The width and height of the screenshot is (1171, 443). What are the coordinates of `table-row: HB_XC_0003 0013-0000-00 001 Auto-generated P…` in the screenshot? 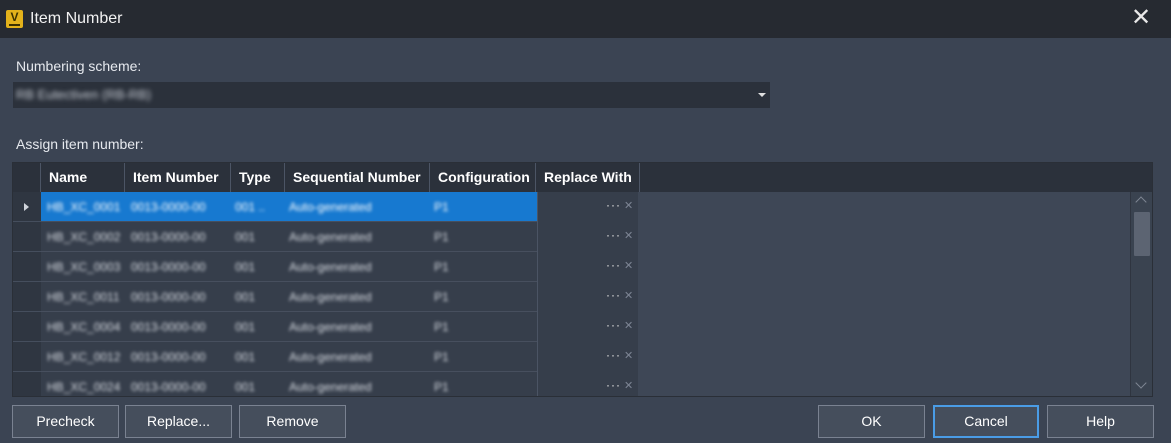 It's located at (339, 267).